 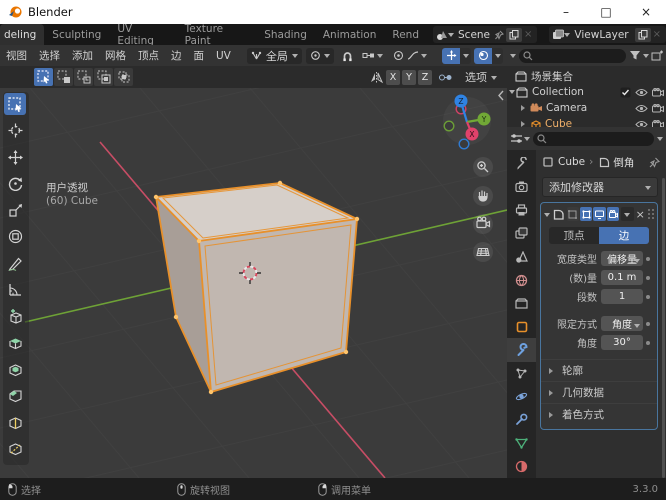 What do you see at coordinates (622, 258) in the screenshot?
I see `width-type-dropdown: 偏移量` at bounding box center [622, 258].